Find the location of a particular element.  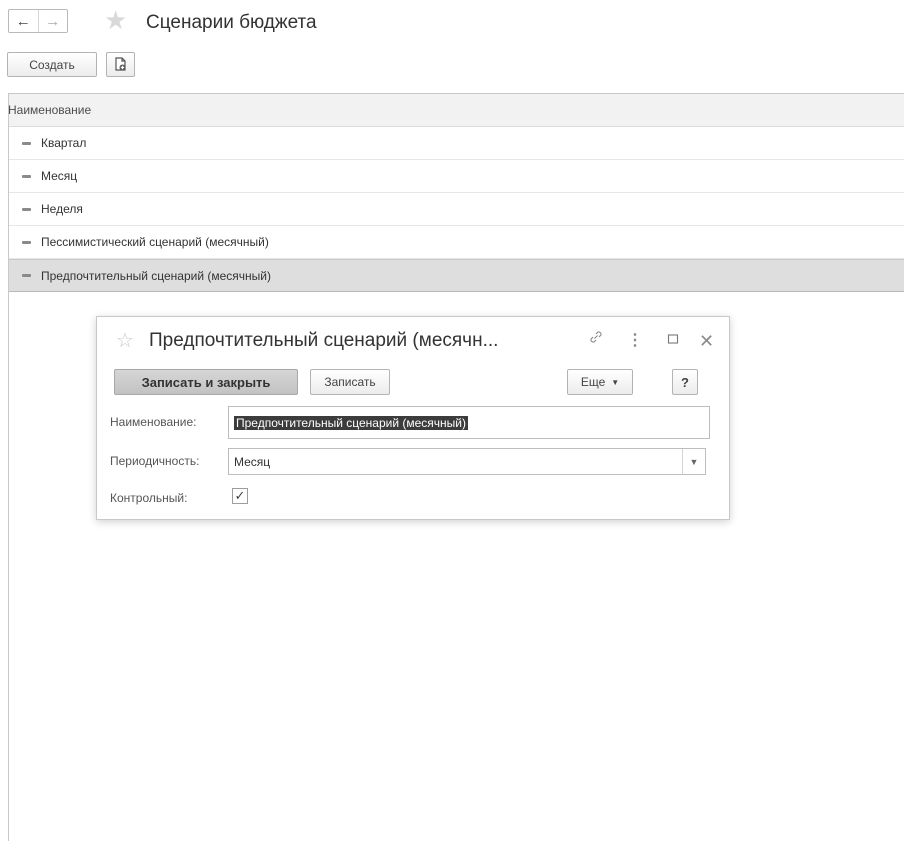

arrow-left-icon: ← is located at coordinates (23, 21).